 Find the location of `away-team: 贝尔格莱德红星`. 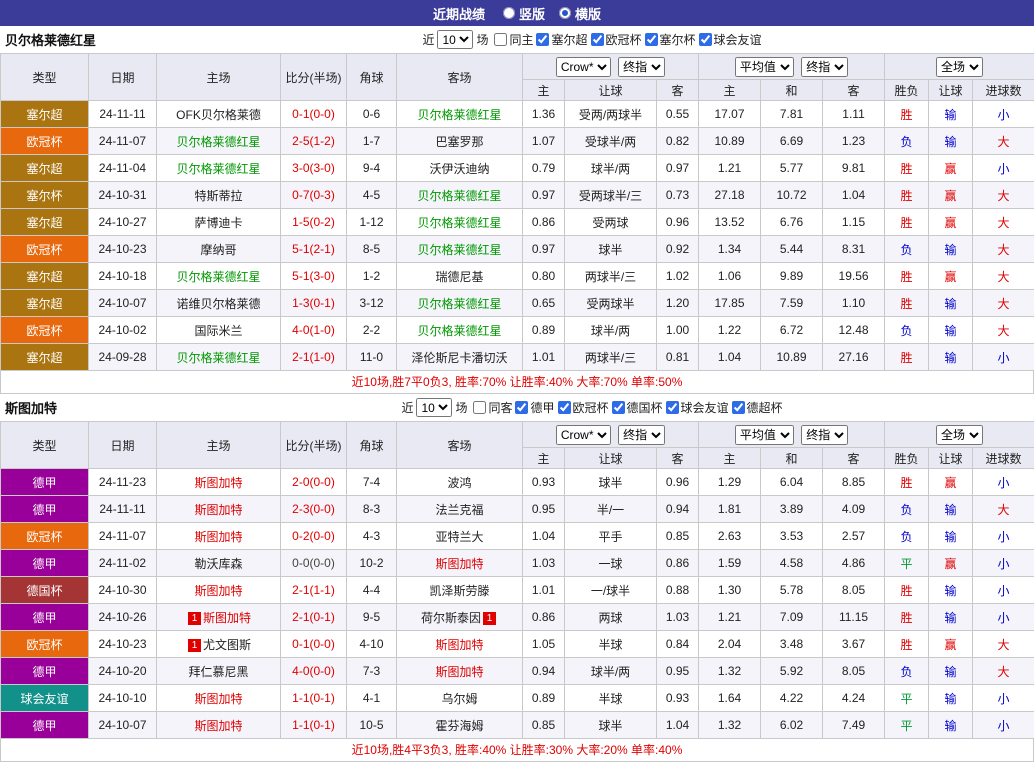

away-team: 贝尔格莱德红星 is located at coordinates (460, 249).